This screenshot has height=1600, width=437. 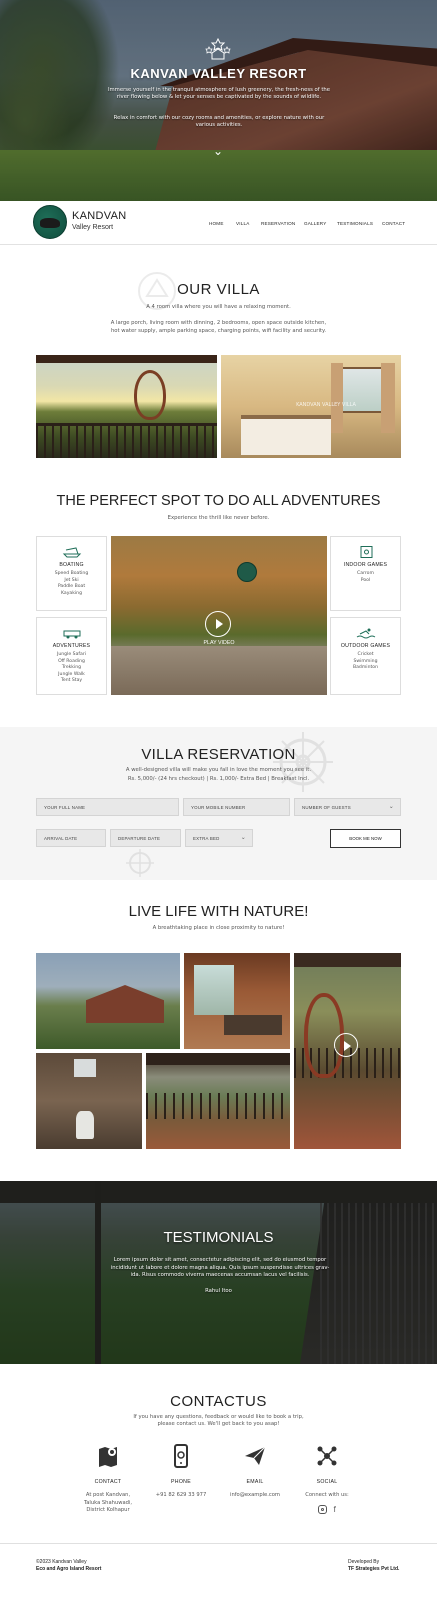 What do you see at coordinates (218, 1237) in the screenshot?
I see `testimonials-title: TESTIMONIALS` at bounding box center [218, 1237].